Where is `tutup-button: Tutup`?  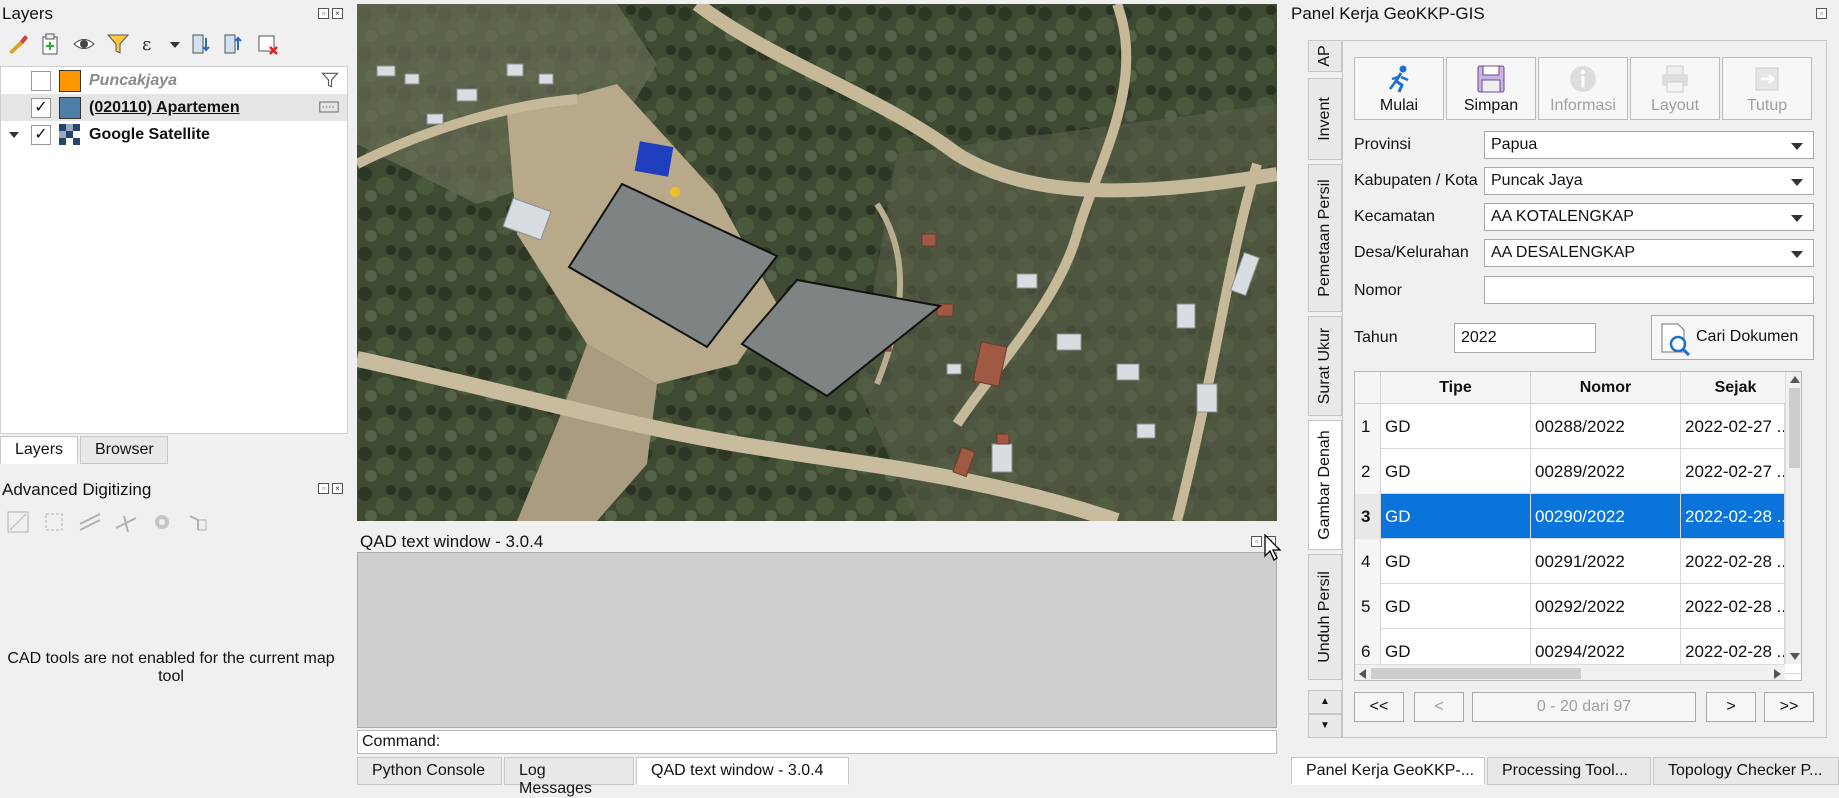
tutup-button: Tutup is located at coordinates (1767, 88).